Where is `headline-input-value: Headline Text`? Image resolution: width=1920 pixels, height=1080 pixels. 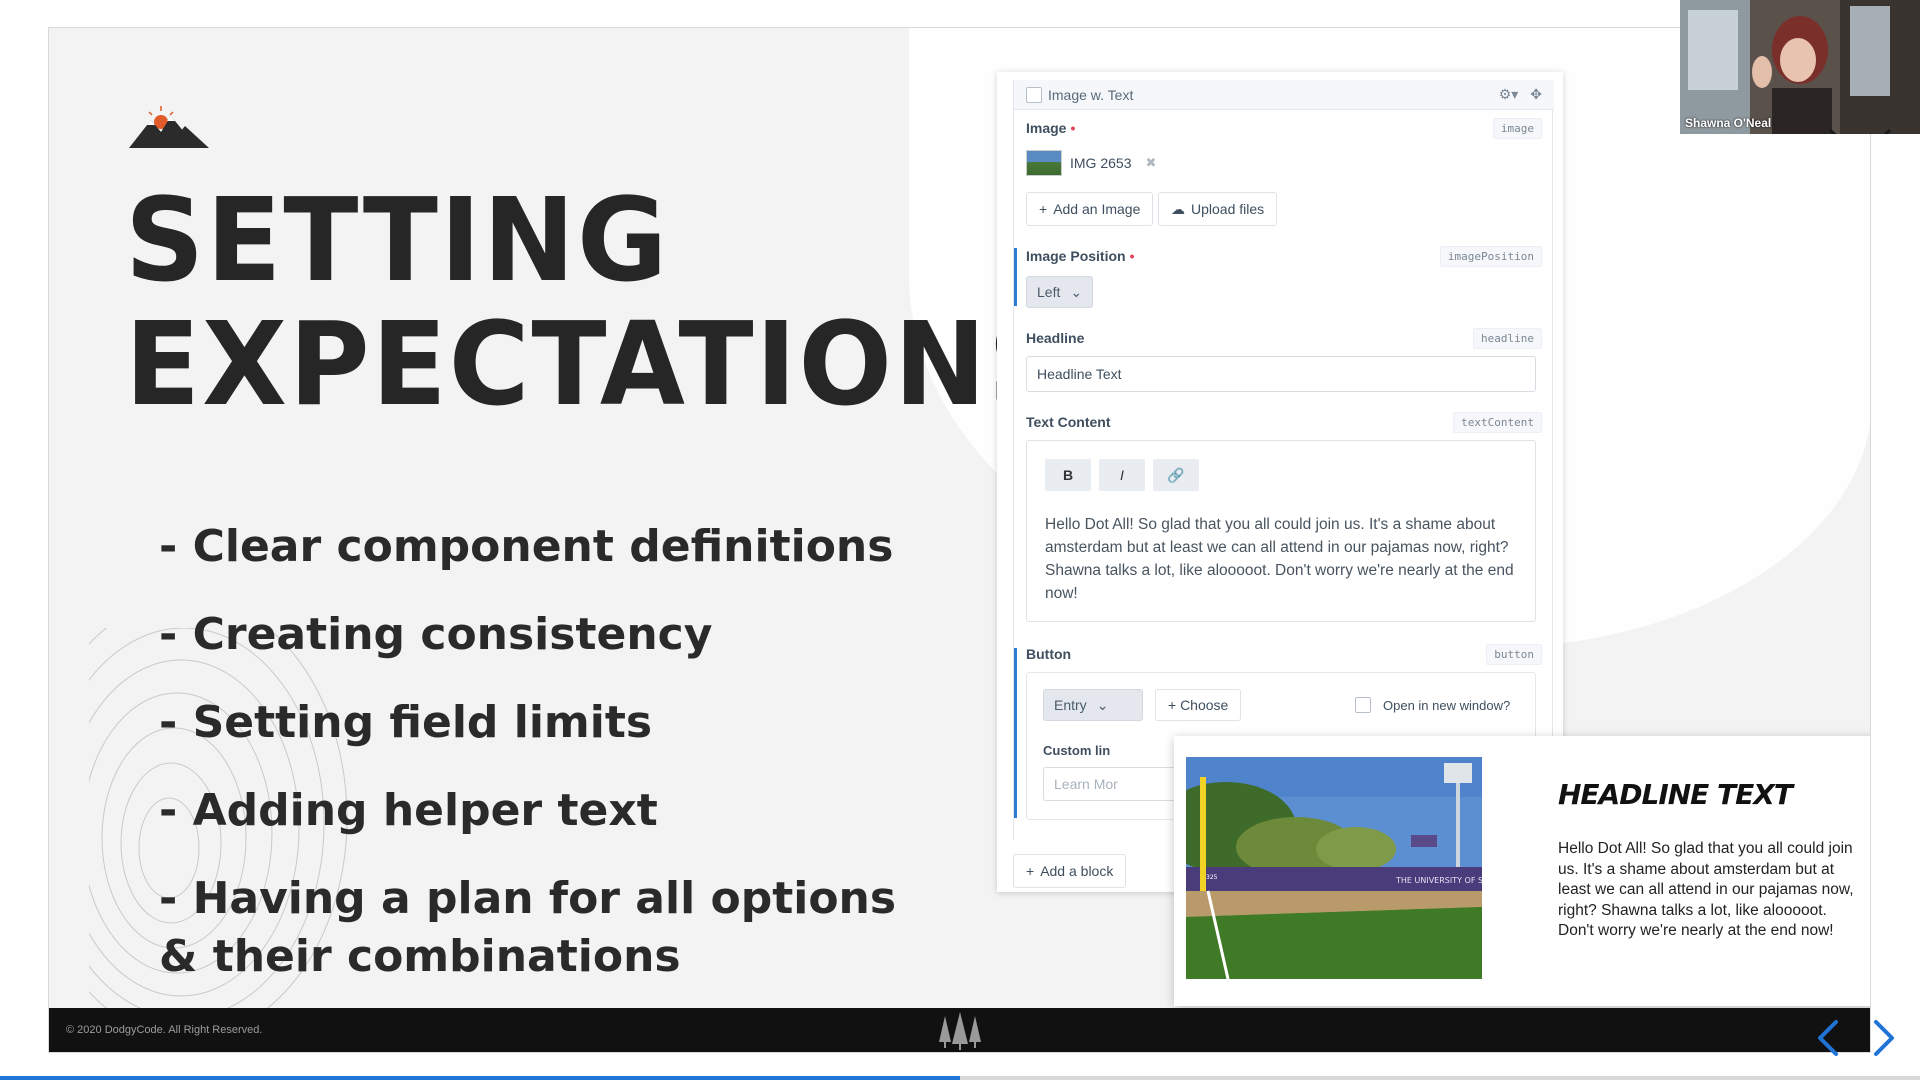 headline-input-value: Headline Text is located at coordinates (1079, 374).